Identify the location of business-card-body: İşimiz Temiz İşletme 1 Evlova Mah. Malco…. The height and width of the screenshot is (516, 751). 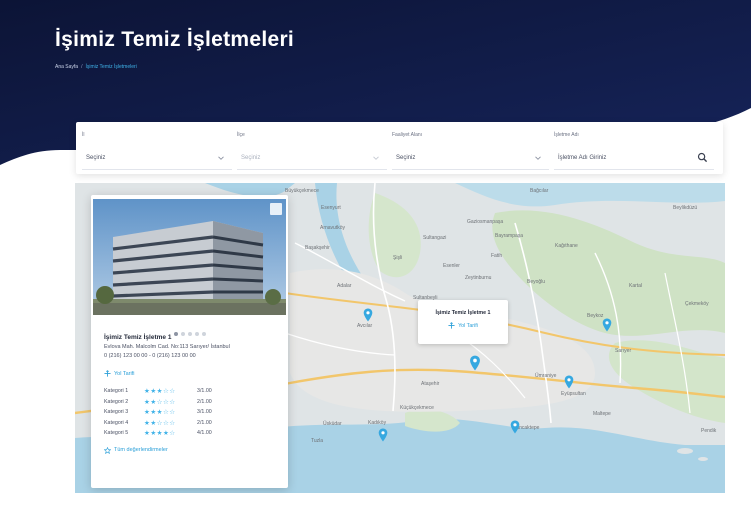
(193, 394).